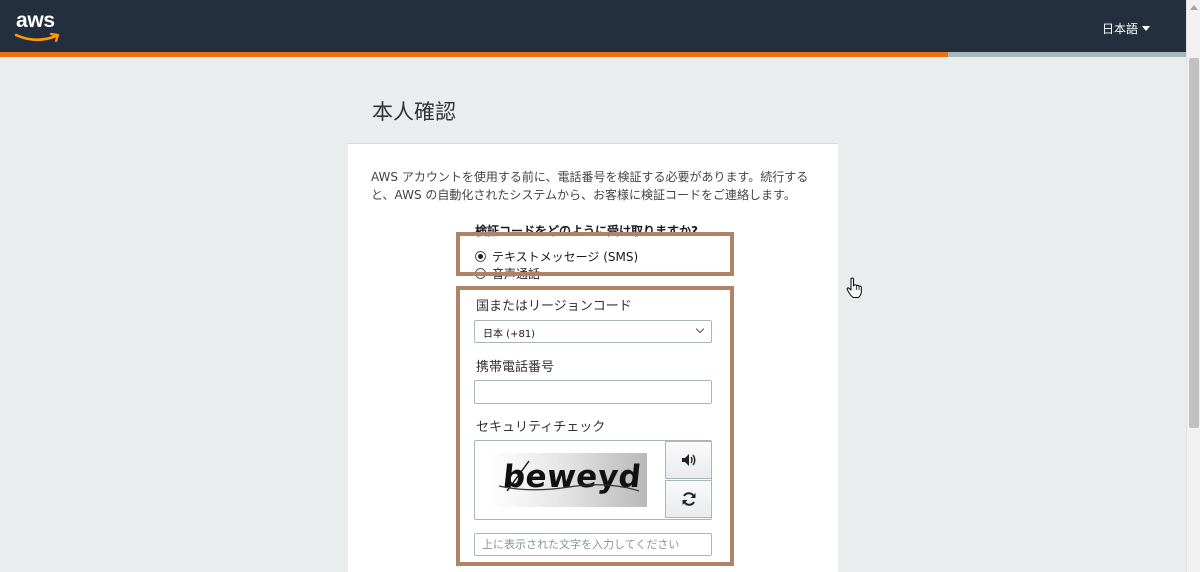  I want to click on page-title: 本人確認, so click(414, 112).